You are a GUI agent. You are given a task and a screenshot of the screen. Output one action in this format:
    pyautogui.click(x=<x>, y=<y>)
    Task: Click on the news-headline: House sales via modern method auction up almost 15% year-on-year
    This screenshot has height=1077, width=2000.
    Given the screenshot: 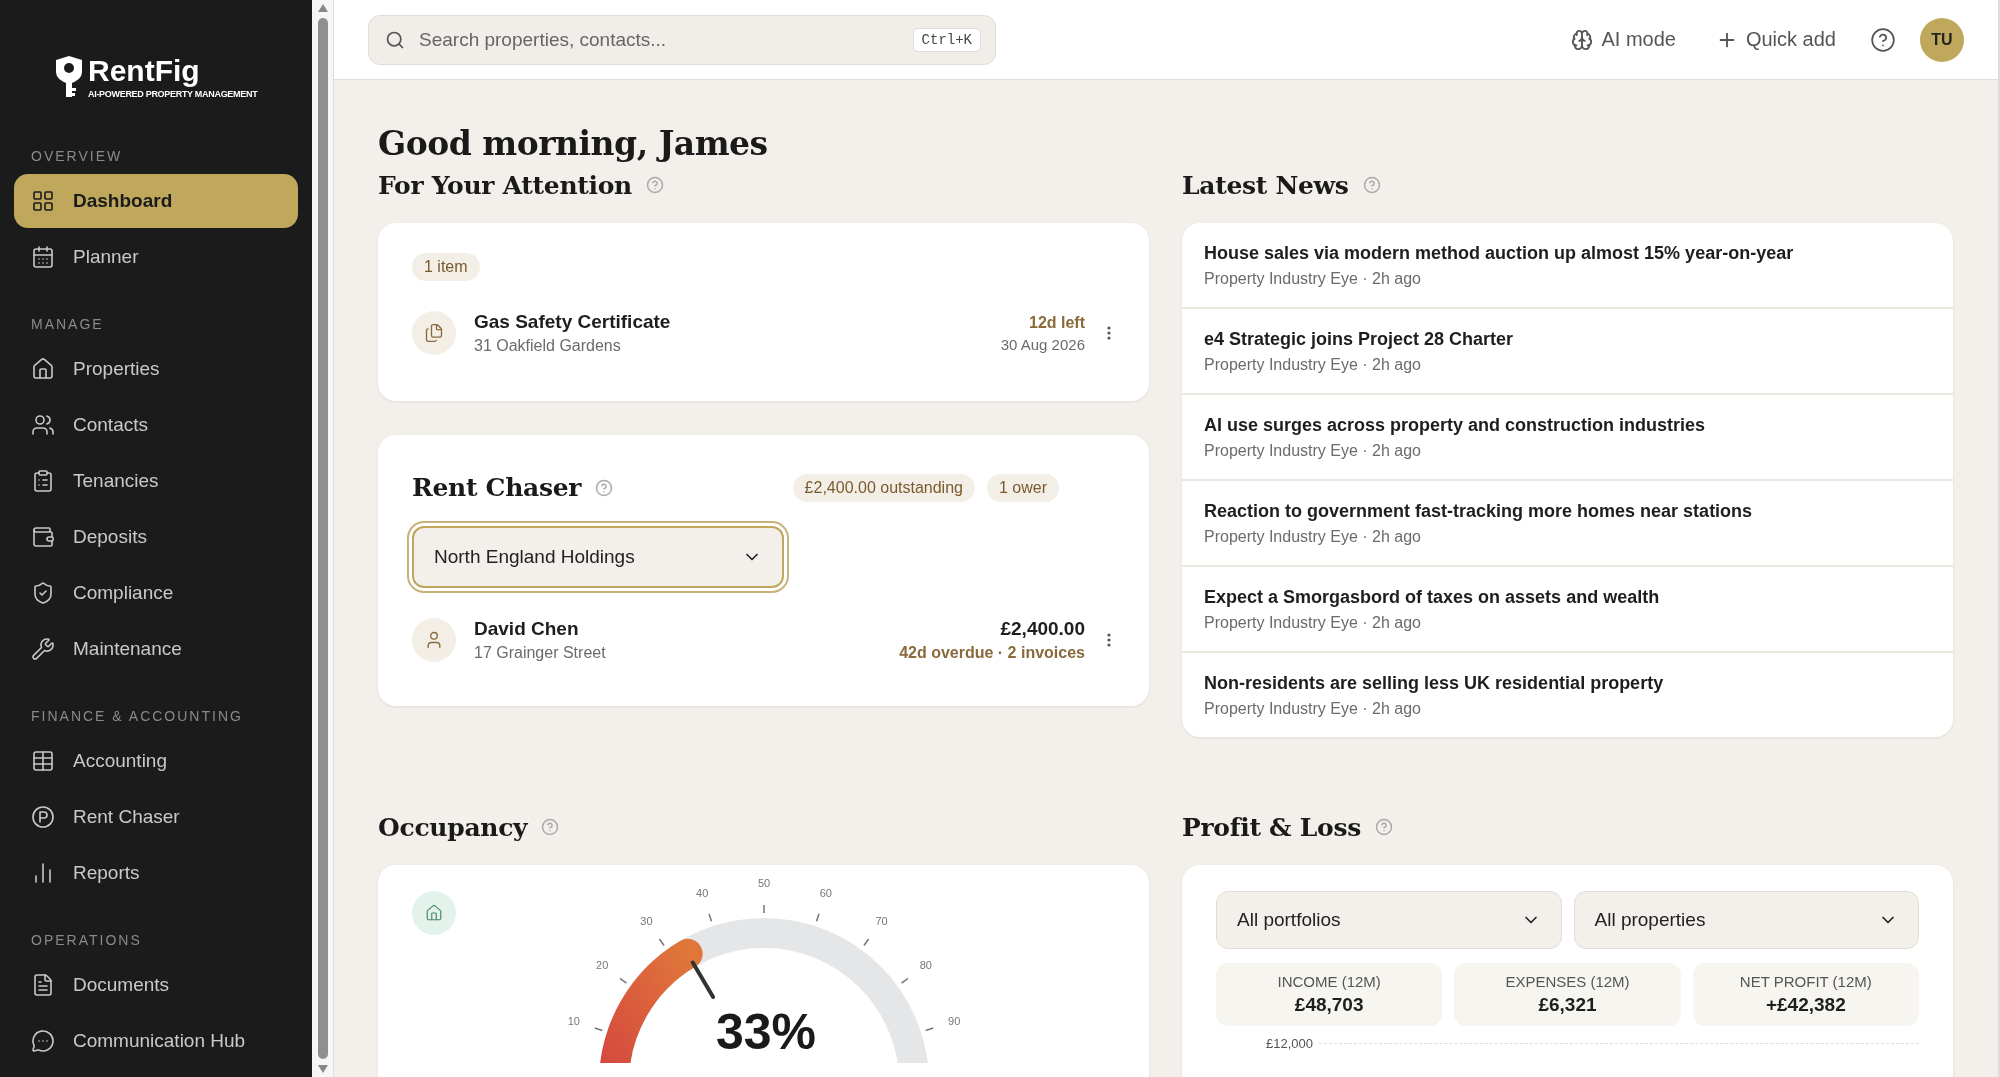 What is the action you would take?
    pyautogui.click(x=1499, y=253)
    